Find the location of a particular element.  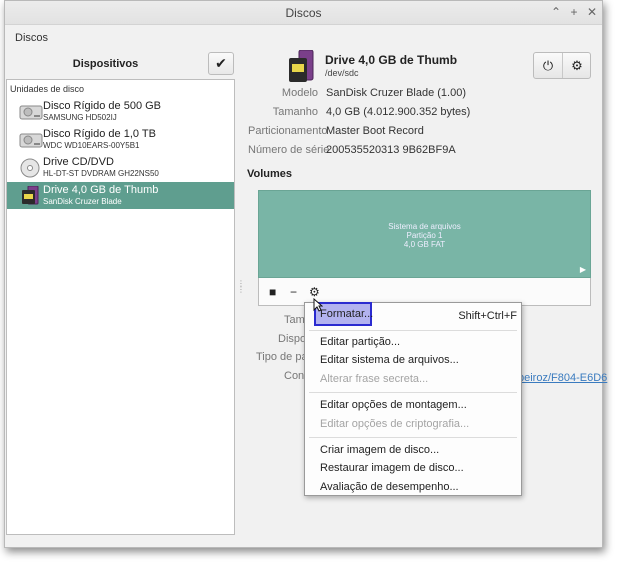

device-model: SanDisk Cruzer Blade is located at coordinates (82, 201).